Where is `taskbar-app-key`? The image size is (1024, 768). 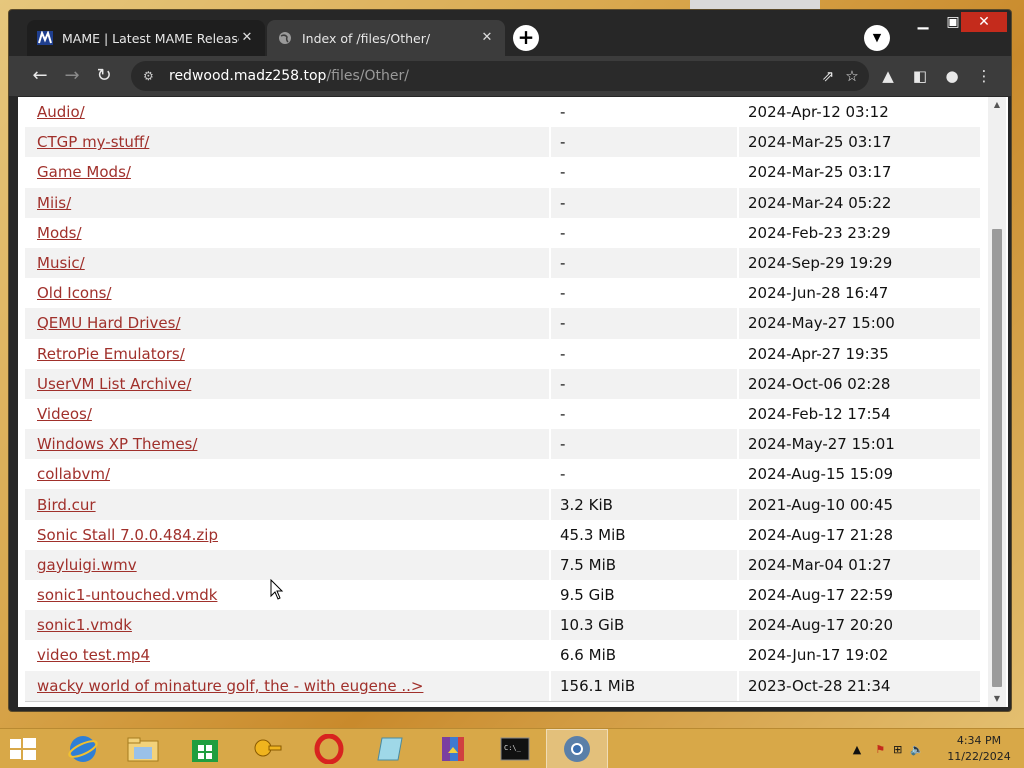
taskbar-app-key is located at coordinates (267, 748).